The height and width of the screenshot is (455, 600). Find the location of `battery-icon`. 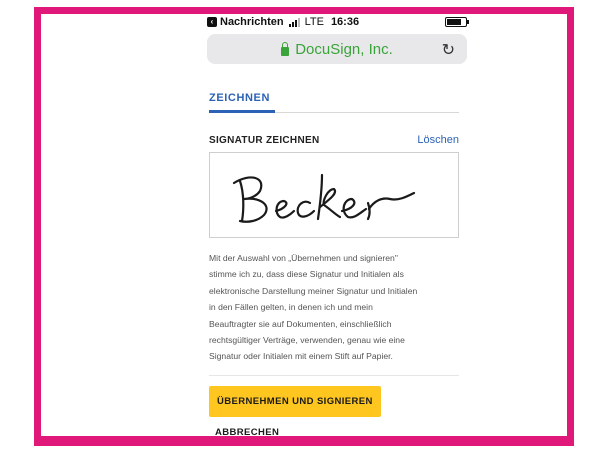

battery-icon is located at coordinates (457, 22).